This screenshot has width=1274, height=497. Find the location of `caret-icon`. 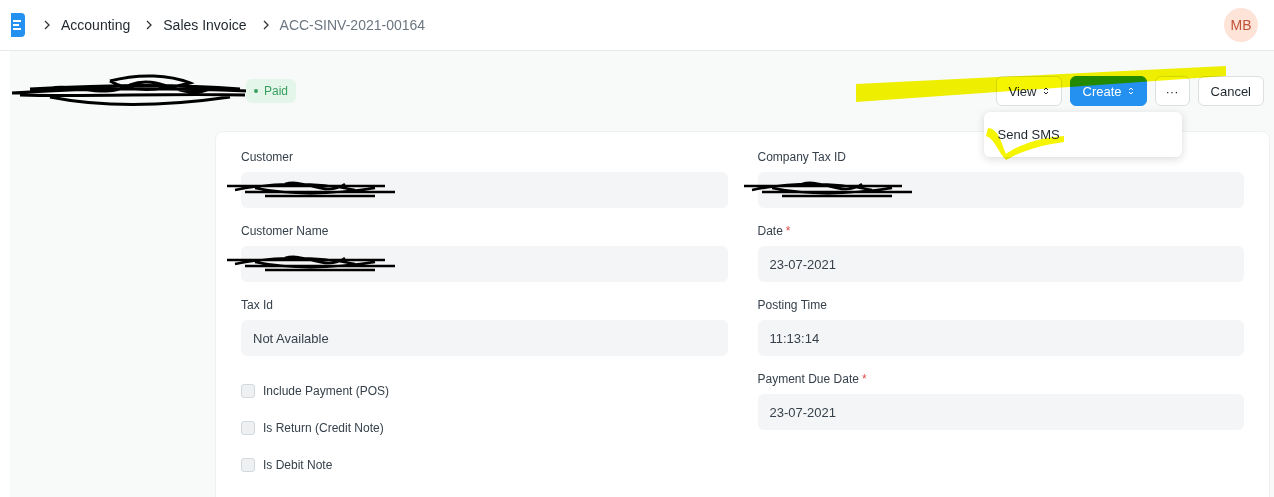

caret-icon is located at coordinates (1130, 91).